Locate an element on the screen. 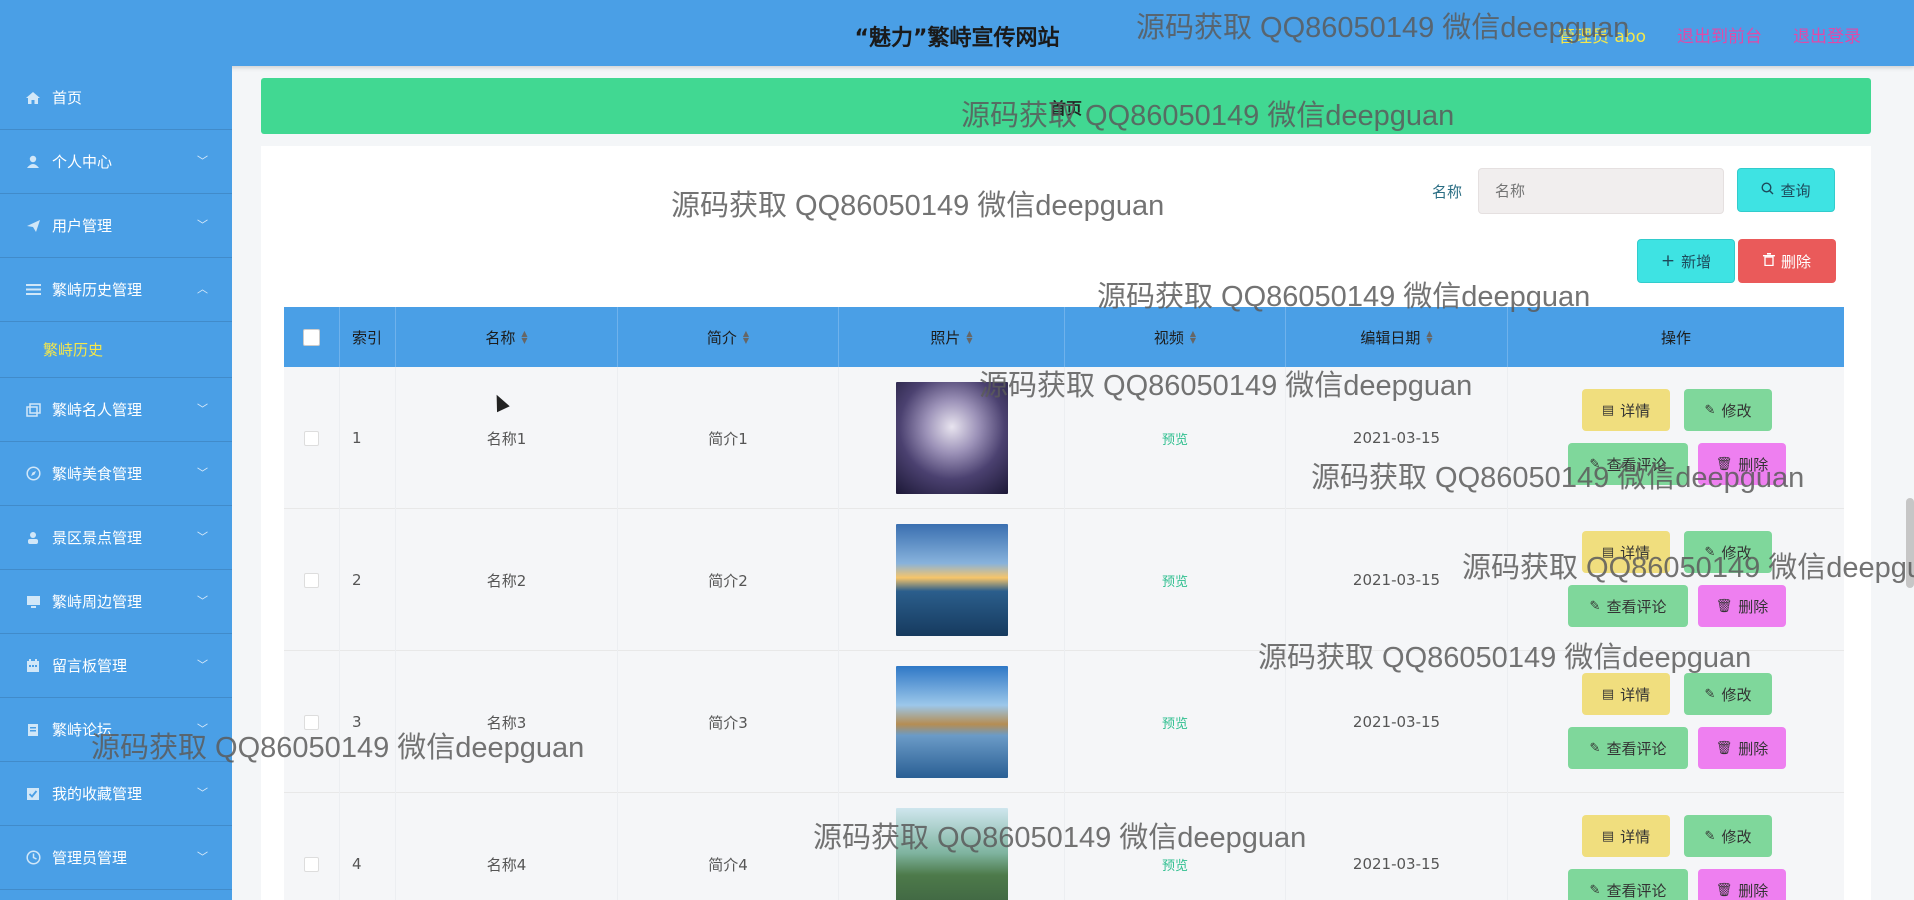 The height and width of the screenshot is (900, 1914). add-button: + 新增 is located at coordinates (1686, 261).